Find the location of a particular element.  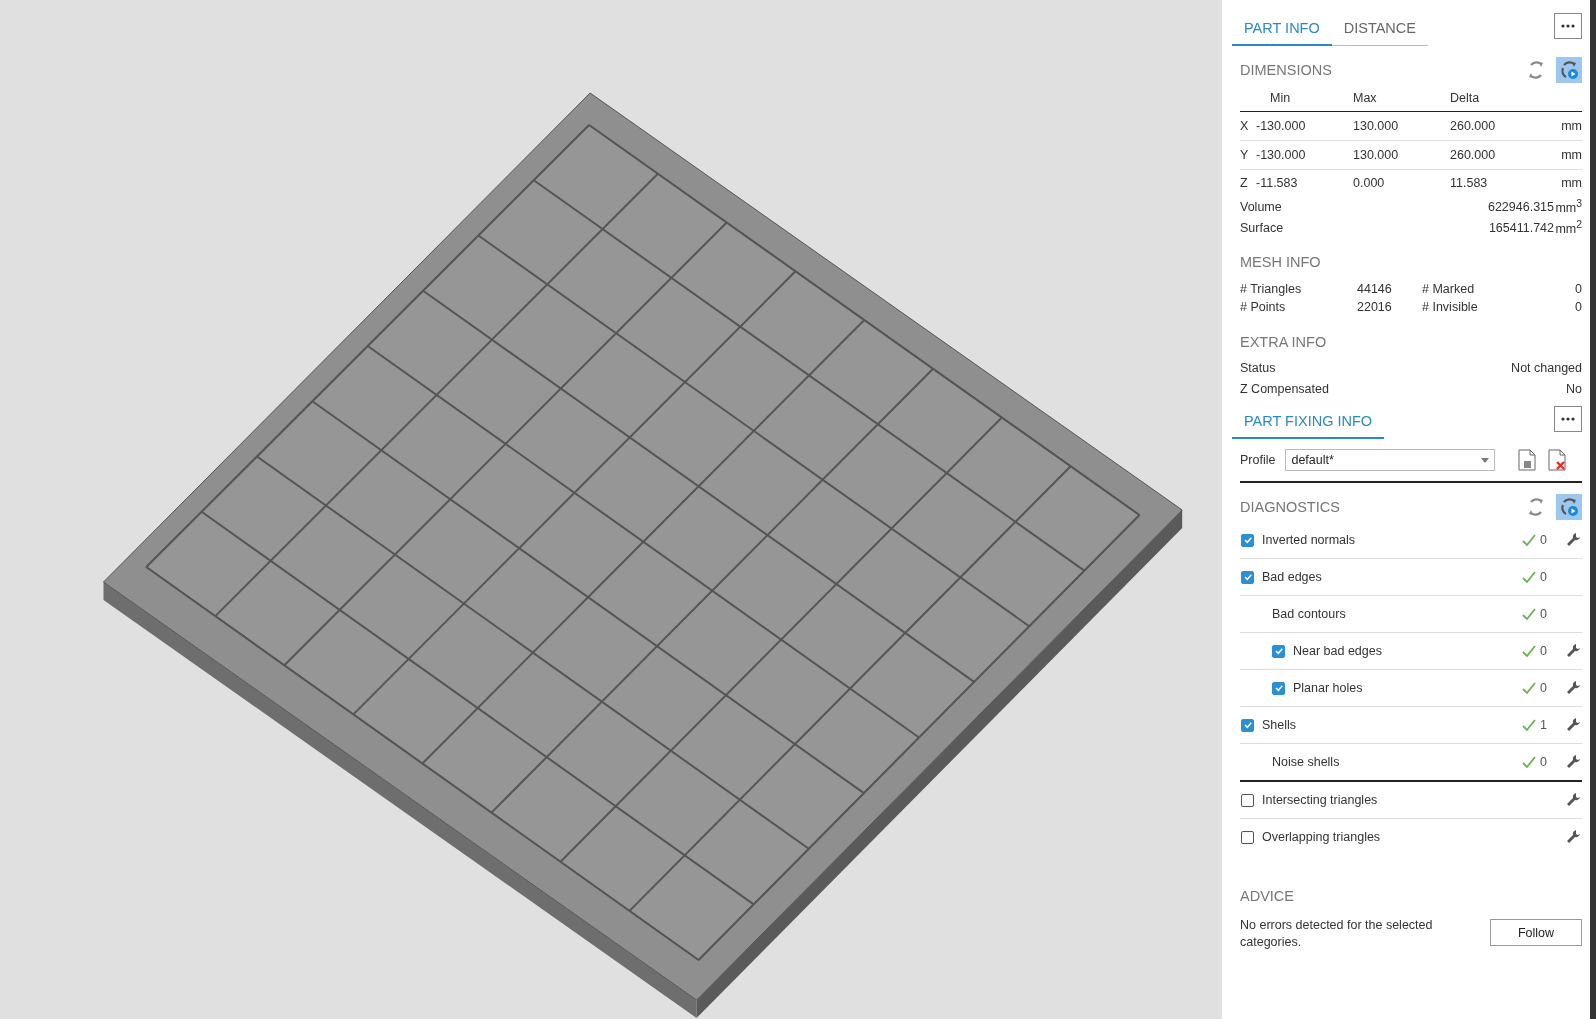

diagnostic-label: Bad contours is located at coordinates (1309, 614).